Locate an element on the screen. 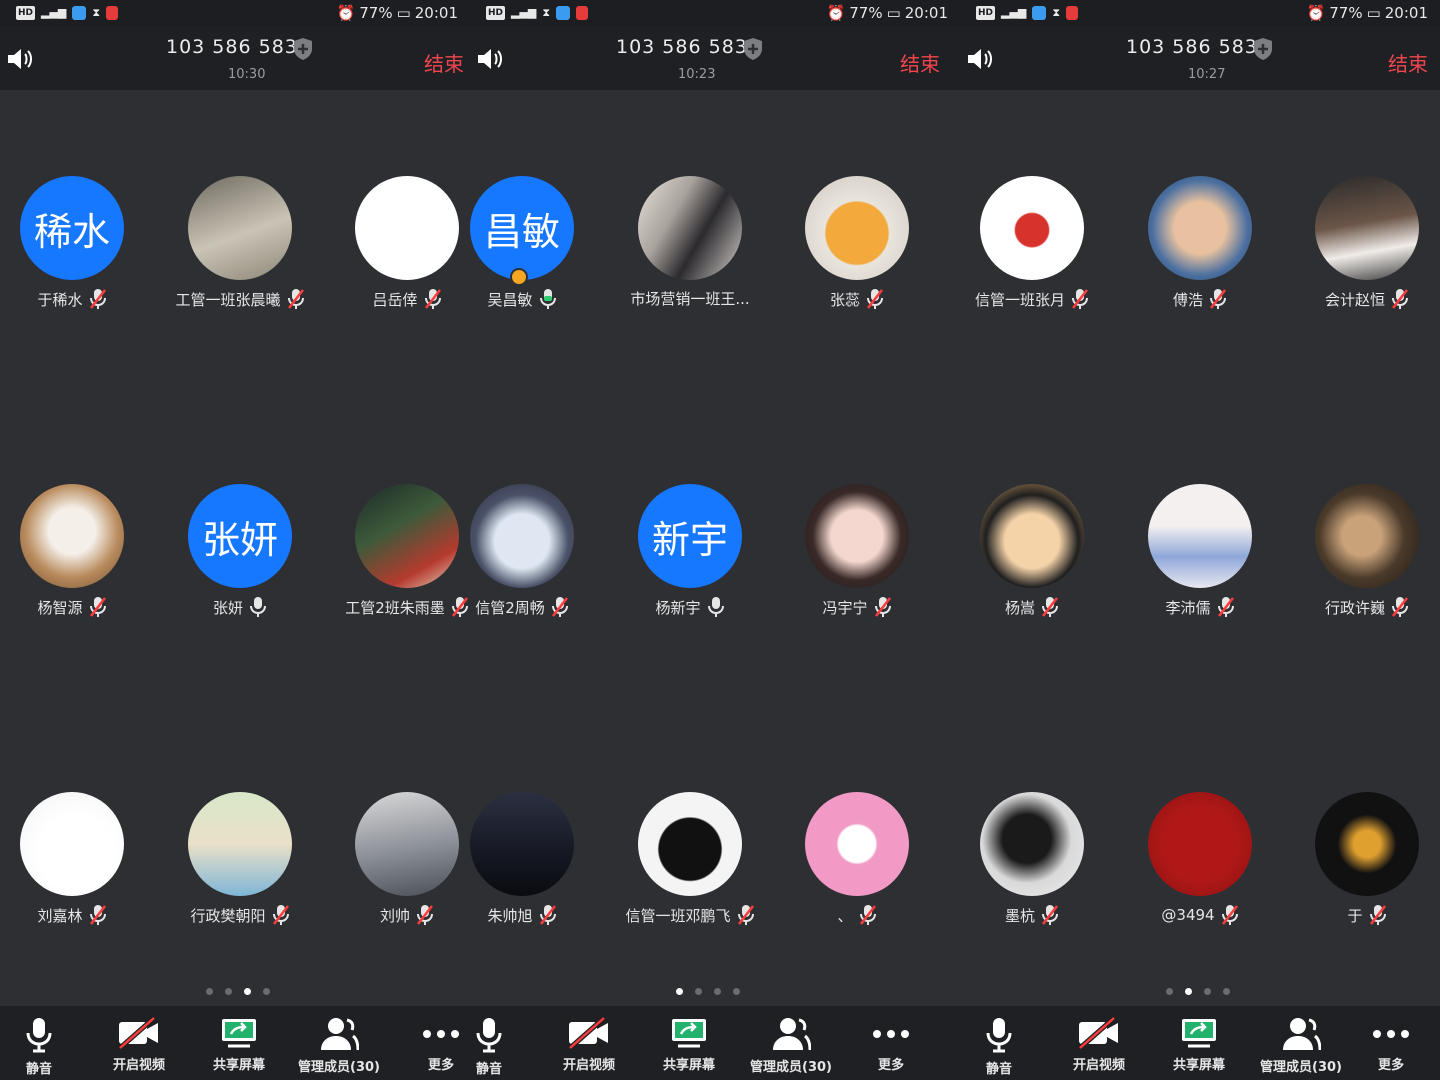  more-icon is located at coordinates (441, 1034).